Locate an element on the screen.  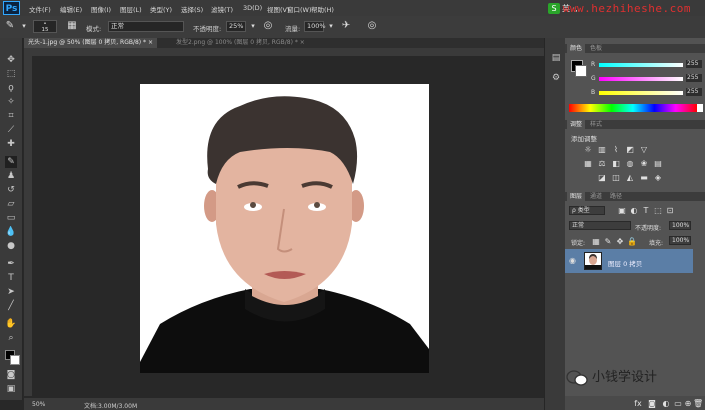
new-group-icon: ▭ is located at coordinates (678, 403).